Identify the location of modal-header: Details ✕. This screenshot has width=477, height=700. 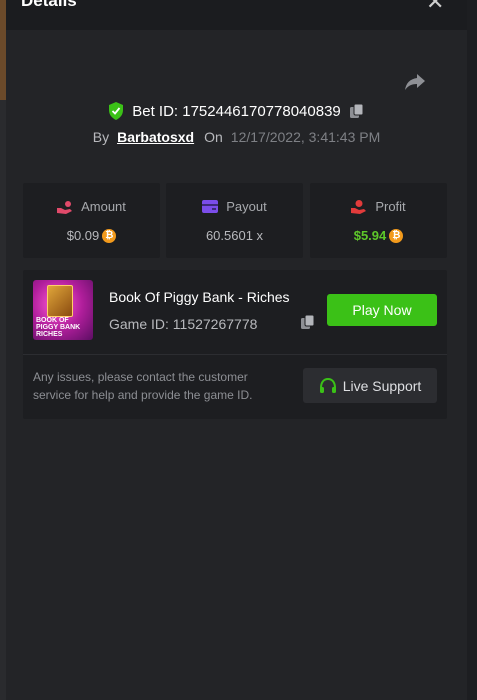
(236, 15).